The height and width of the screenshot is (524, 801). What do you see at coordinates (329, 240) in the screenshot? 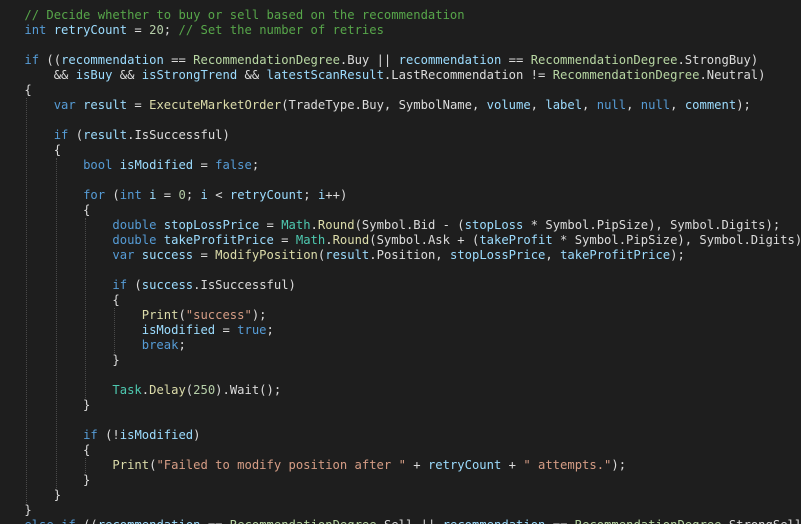
I see `code-token: .` at bounding box center [329, 240].